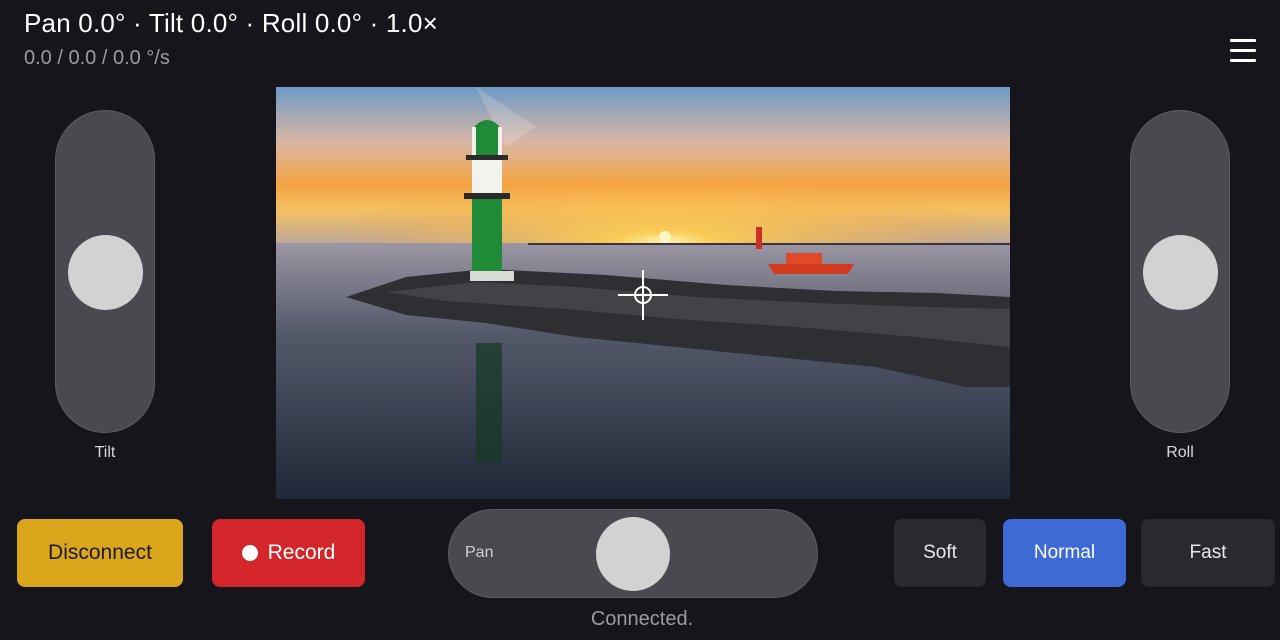 Image resolution: width=1280 pixels, height=640 pixels. What do you see at coordinates (231, 23) in the screenshot?
I see `orientation-readout: Pan 0.0° · Tilt 0.0° · Roll 0.0° · 1.0×` at bounding box center [231, 23].